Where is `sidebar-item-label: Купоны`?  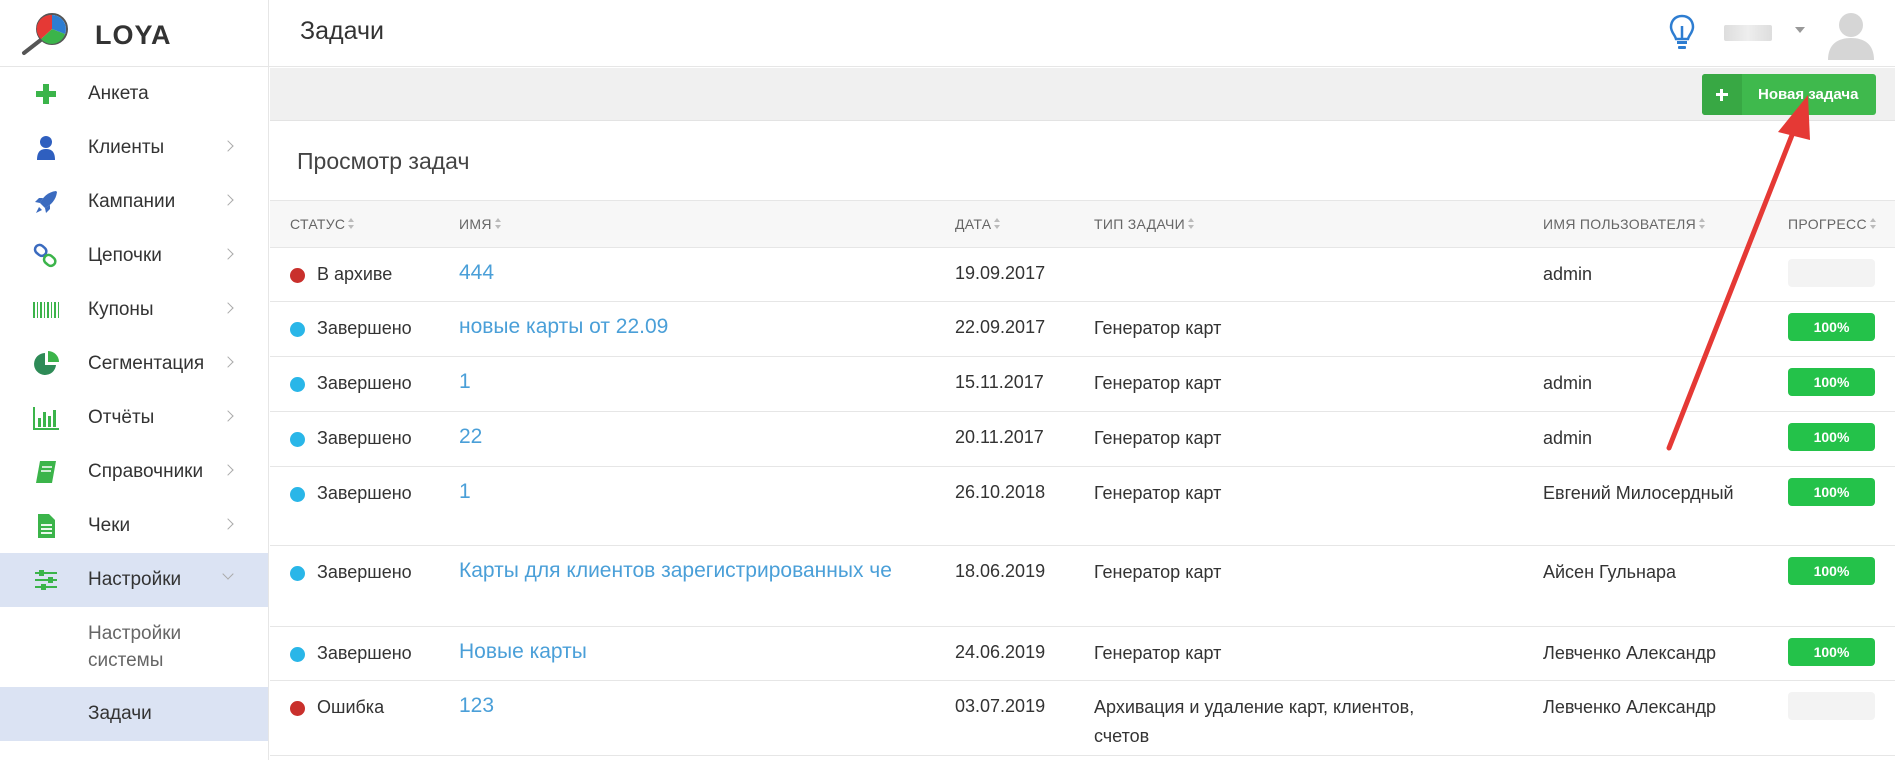 sidebar-item-label: Купоны is located at coordinates (121, 309).